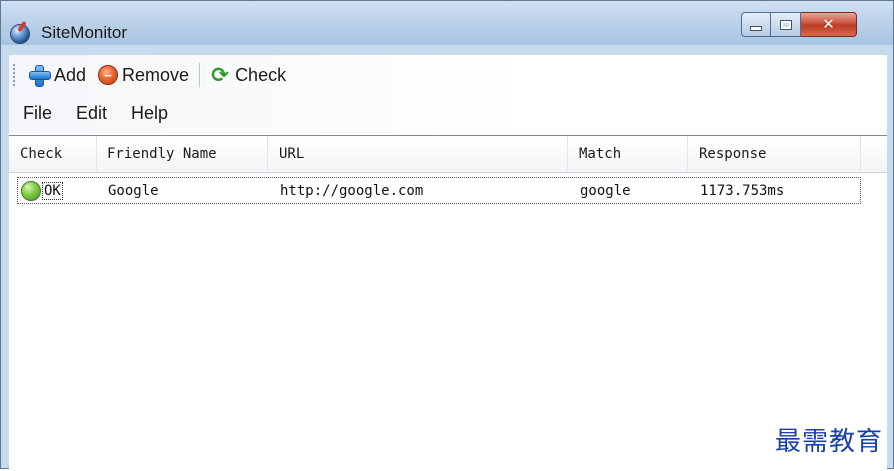 The height and width of the screenshot is (471, 894). I want to click on row-match: google, so click(605, 190).